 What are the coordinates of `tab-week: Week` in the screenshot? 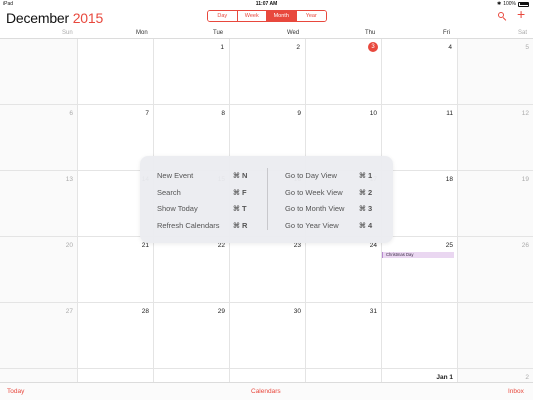 It's located at (252, 16).